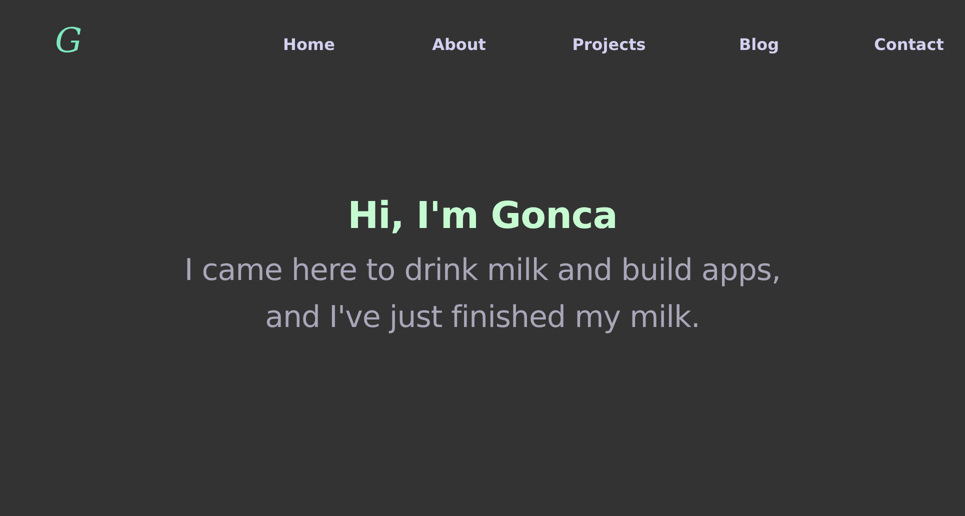 This screenshot has width=965, height=516. Describe the element at coordinates (70, 41) in the screenshot. I see `logo: G` at that location.